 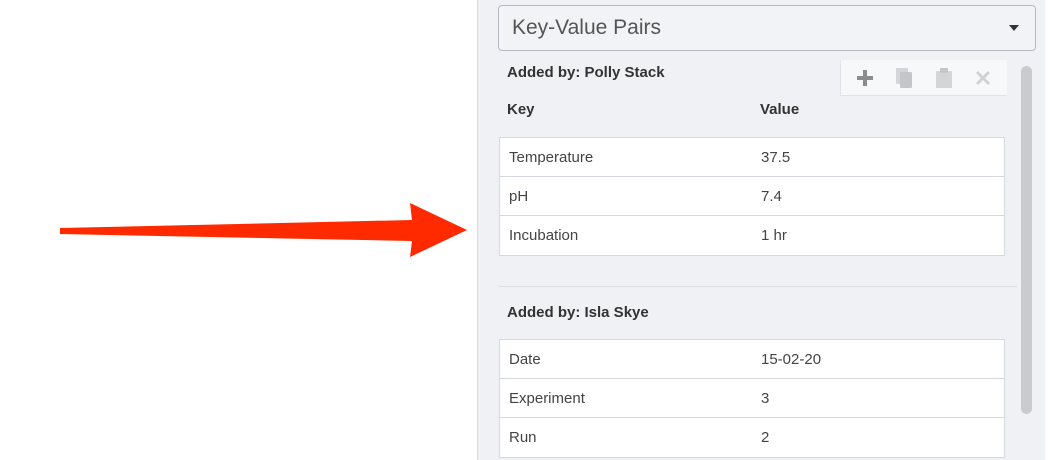 I want to click on table-row: Experiment 3, so click(x=752, y=398).